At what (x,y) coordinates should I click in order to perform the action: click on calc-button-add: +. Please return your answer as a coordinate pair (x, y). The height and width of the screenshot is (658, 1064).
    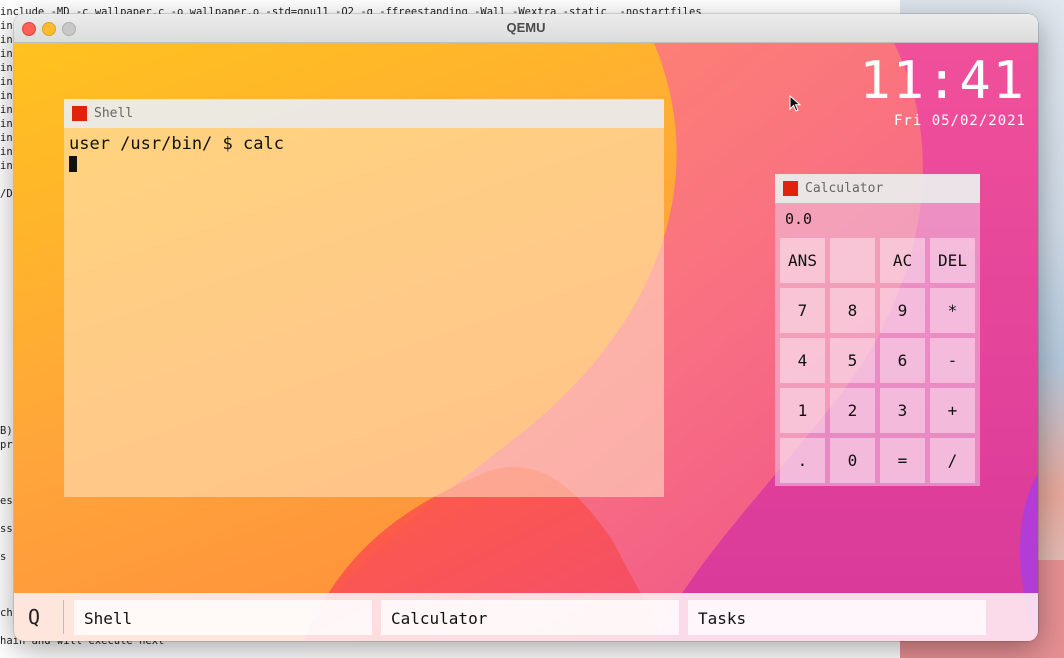
    Looking at the image, I should click on (952, 410).